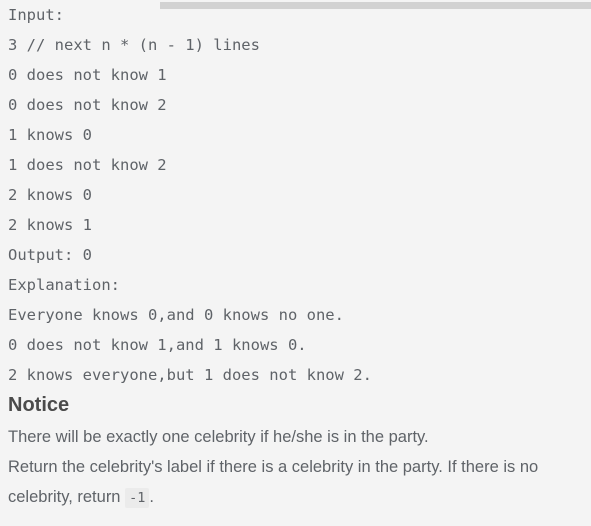  Describe the element at coordinates (157, 345) in the screenshot. I see `example-line: 0 does not know 1,and 1 knows 0.` at that location.